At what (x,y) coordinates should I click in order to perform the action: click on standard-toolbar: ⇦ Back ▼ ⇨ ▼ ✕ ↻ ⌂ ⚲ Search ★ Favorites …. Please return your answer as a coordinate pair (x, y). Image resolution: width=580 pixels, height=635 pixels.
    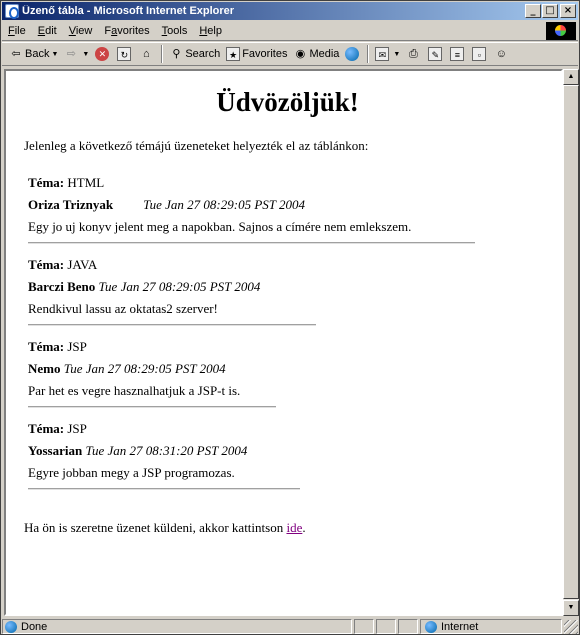
    Looking at the image, I should click on (290, 54).